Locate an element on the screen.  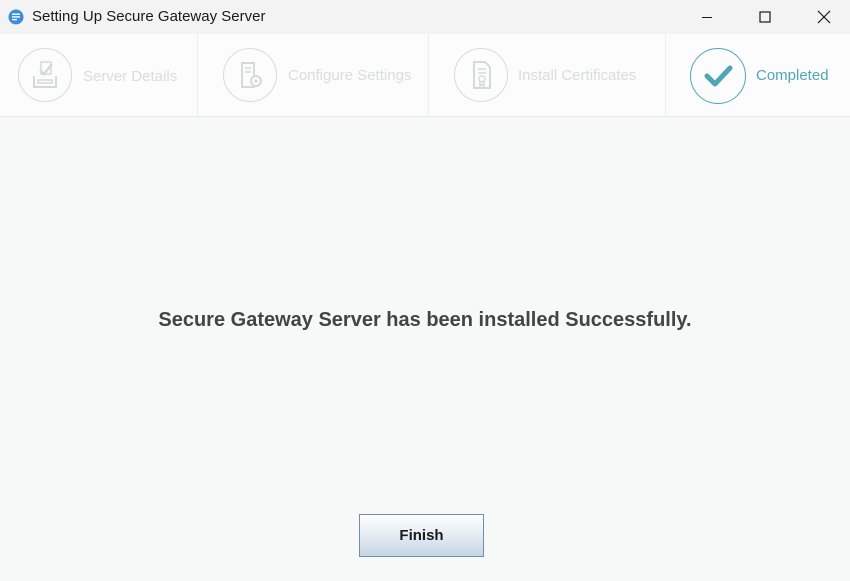
minimize-icon is located at coordinates (707, 17).